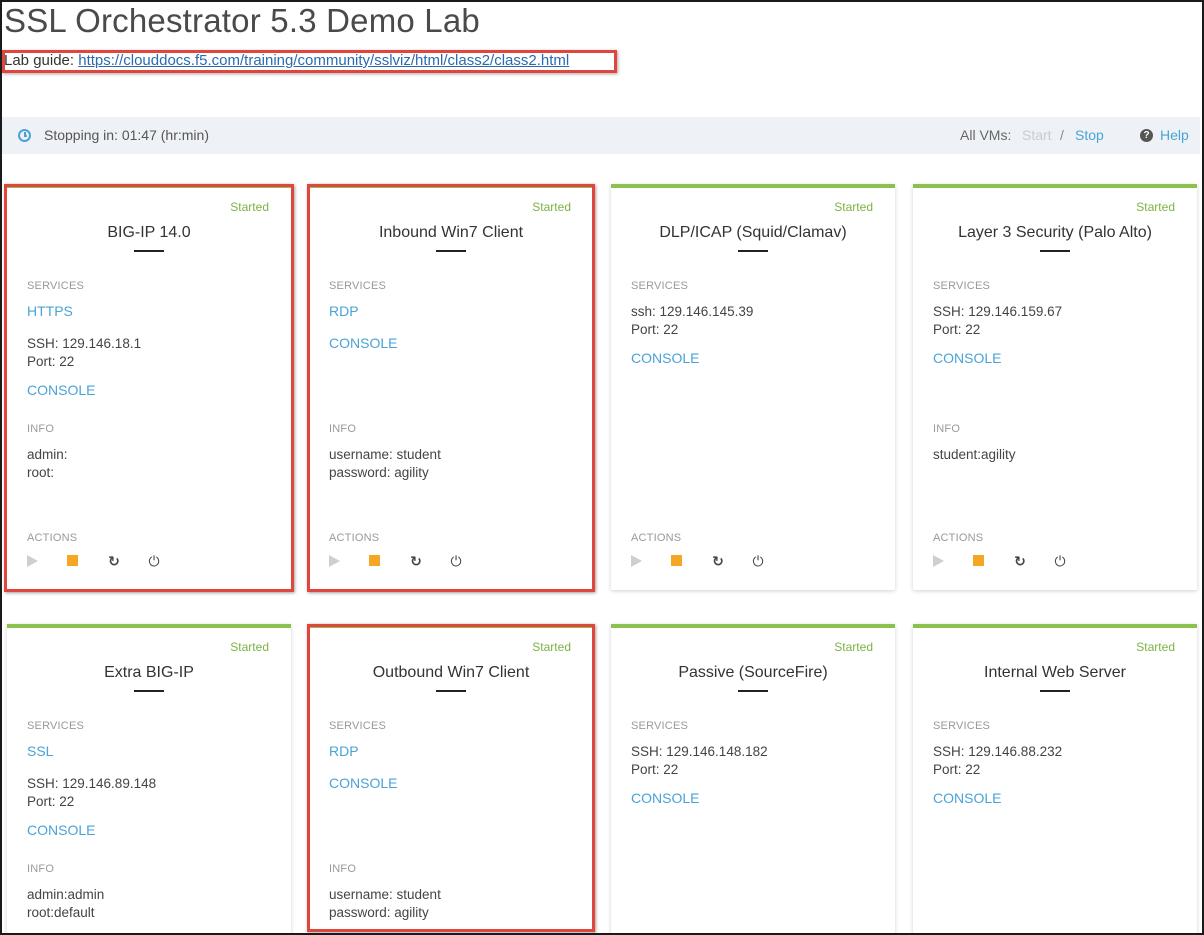 This screenshot has height=935, width=1204. What do you see at coordinates (84, 352) in the screenshot?
I see `ssh-info: SSH: 129.146.18.1 Port: 22` at bounding box center [84, 352].